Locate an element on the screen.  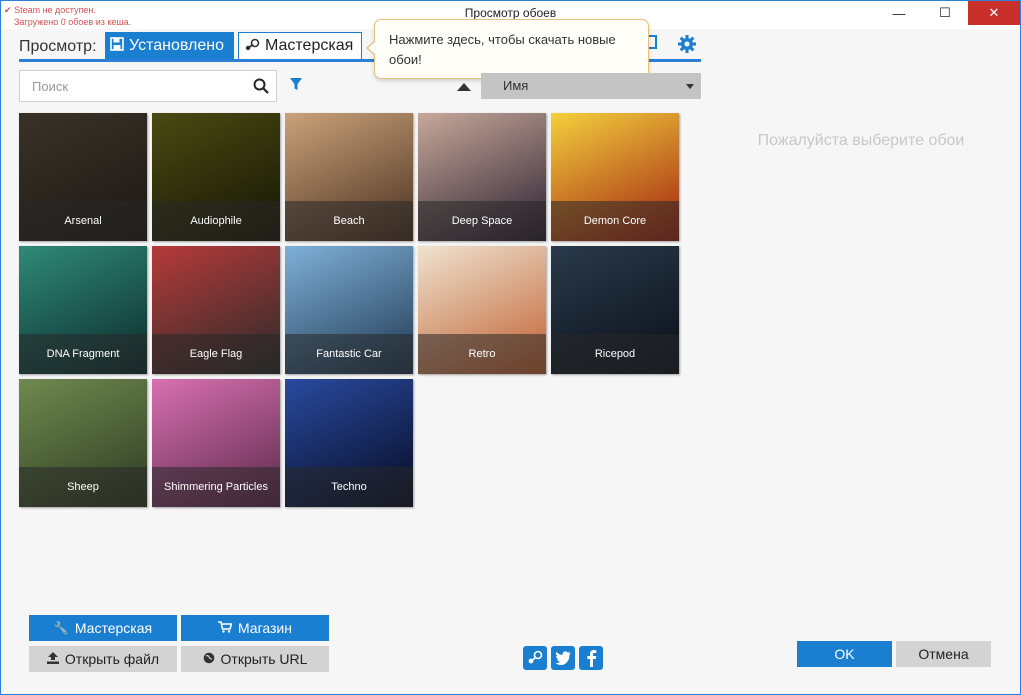
wallpaper-tile: Eagle Flag is located at coordinates (216, 310).